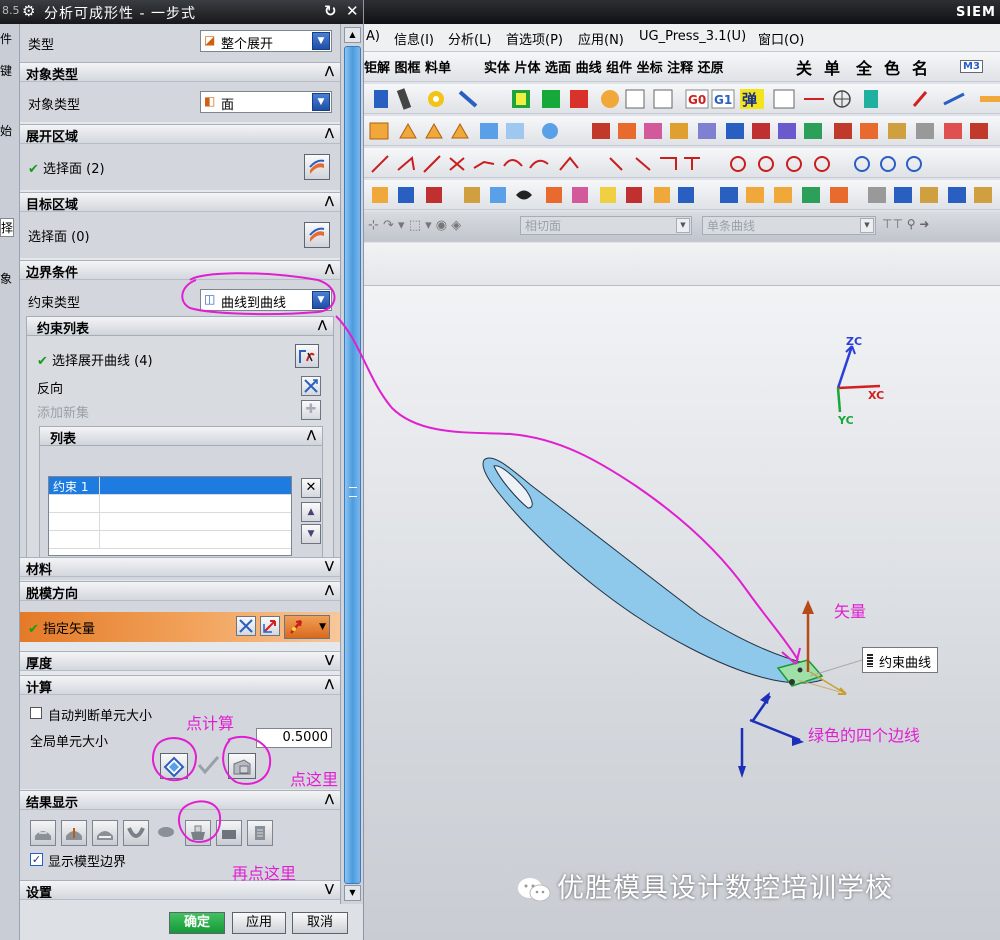 This screenshot has width=1000, height=940. I want to click on annotation-click-compute: 点计算, so click(210, 723).